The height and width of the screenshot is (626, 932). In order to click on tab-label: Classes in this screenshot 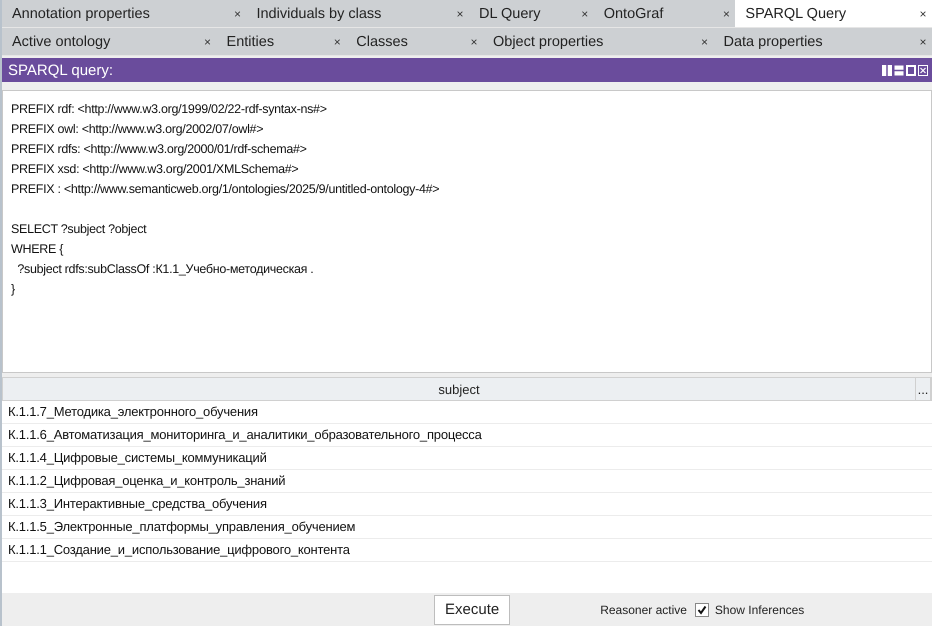, I will do `click(382, 42)`.